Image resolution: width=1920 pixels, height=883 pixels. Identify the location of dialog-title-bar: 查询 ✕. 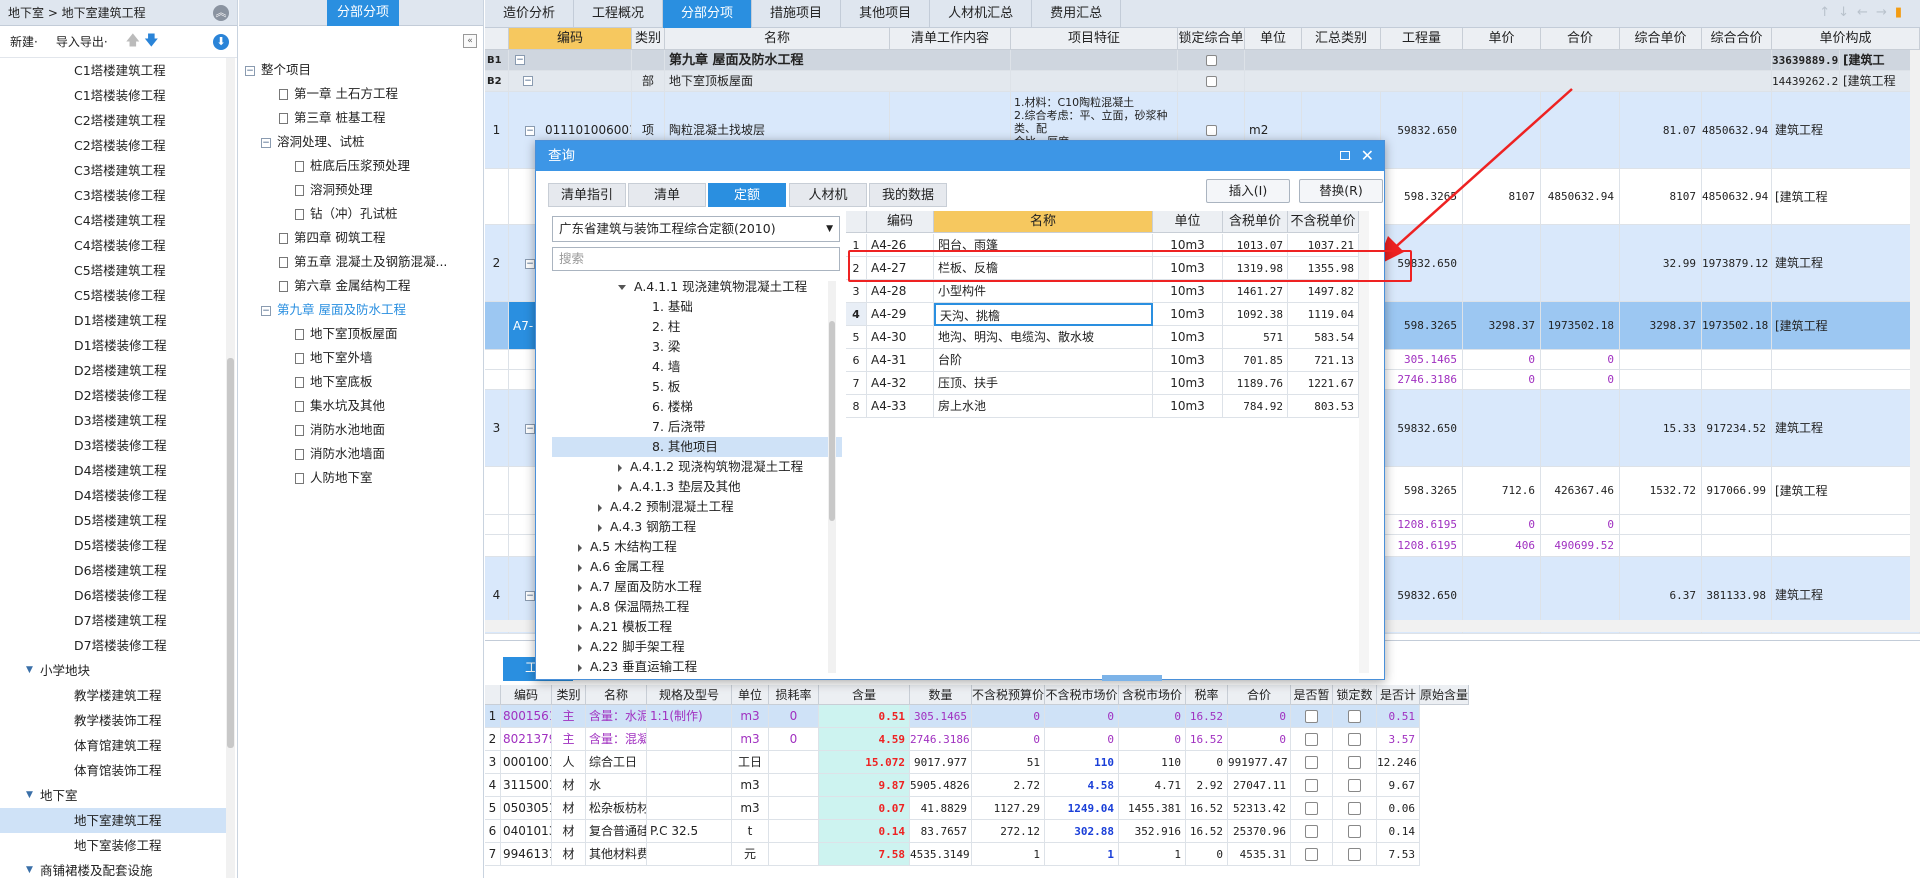
(960, 156).